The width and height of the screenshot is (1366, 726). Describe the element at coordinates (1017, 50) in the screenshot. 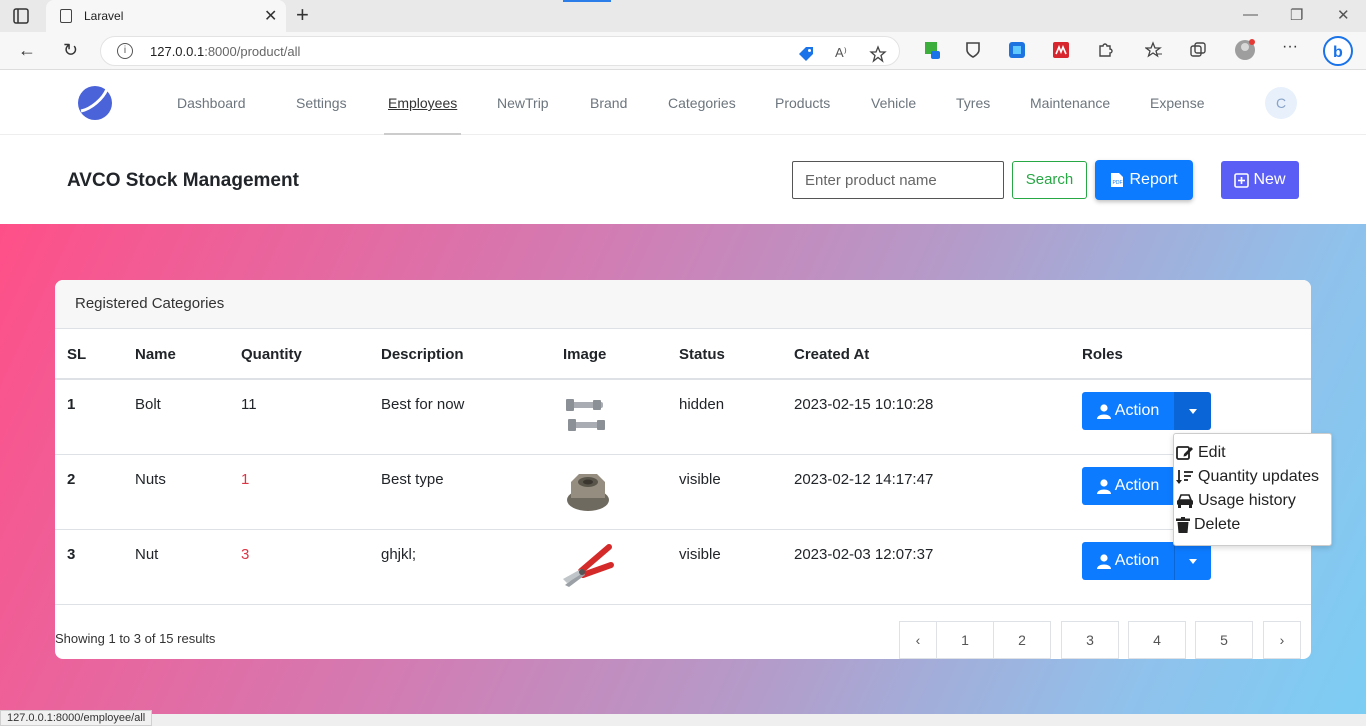

I see `office-extension-icon` at that location.